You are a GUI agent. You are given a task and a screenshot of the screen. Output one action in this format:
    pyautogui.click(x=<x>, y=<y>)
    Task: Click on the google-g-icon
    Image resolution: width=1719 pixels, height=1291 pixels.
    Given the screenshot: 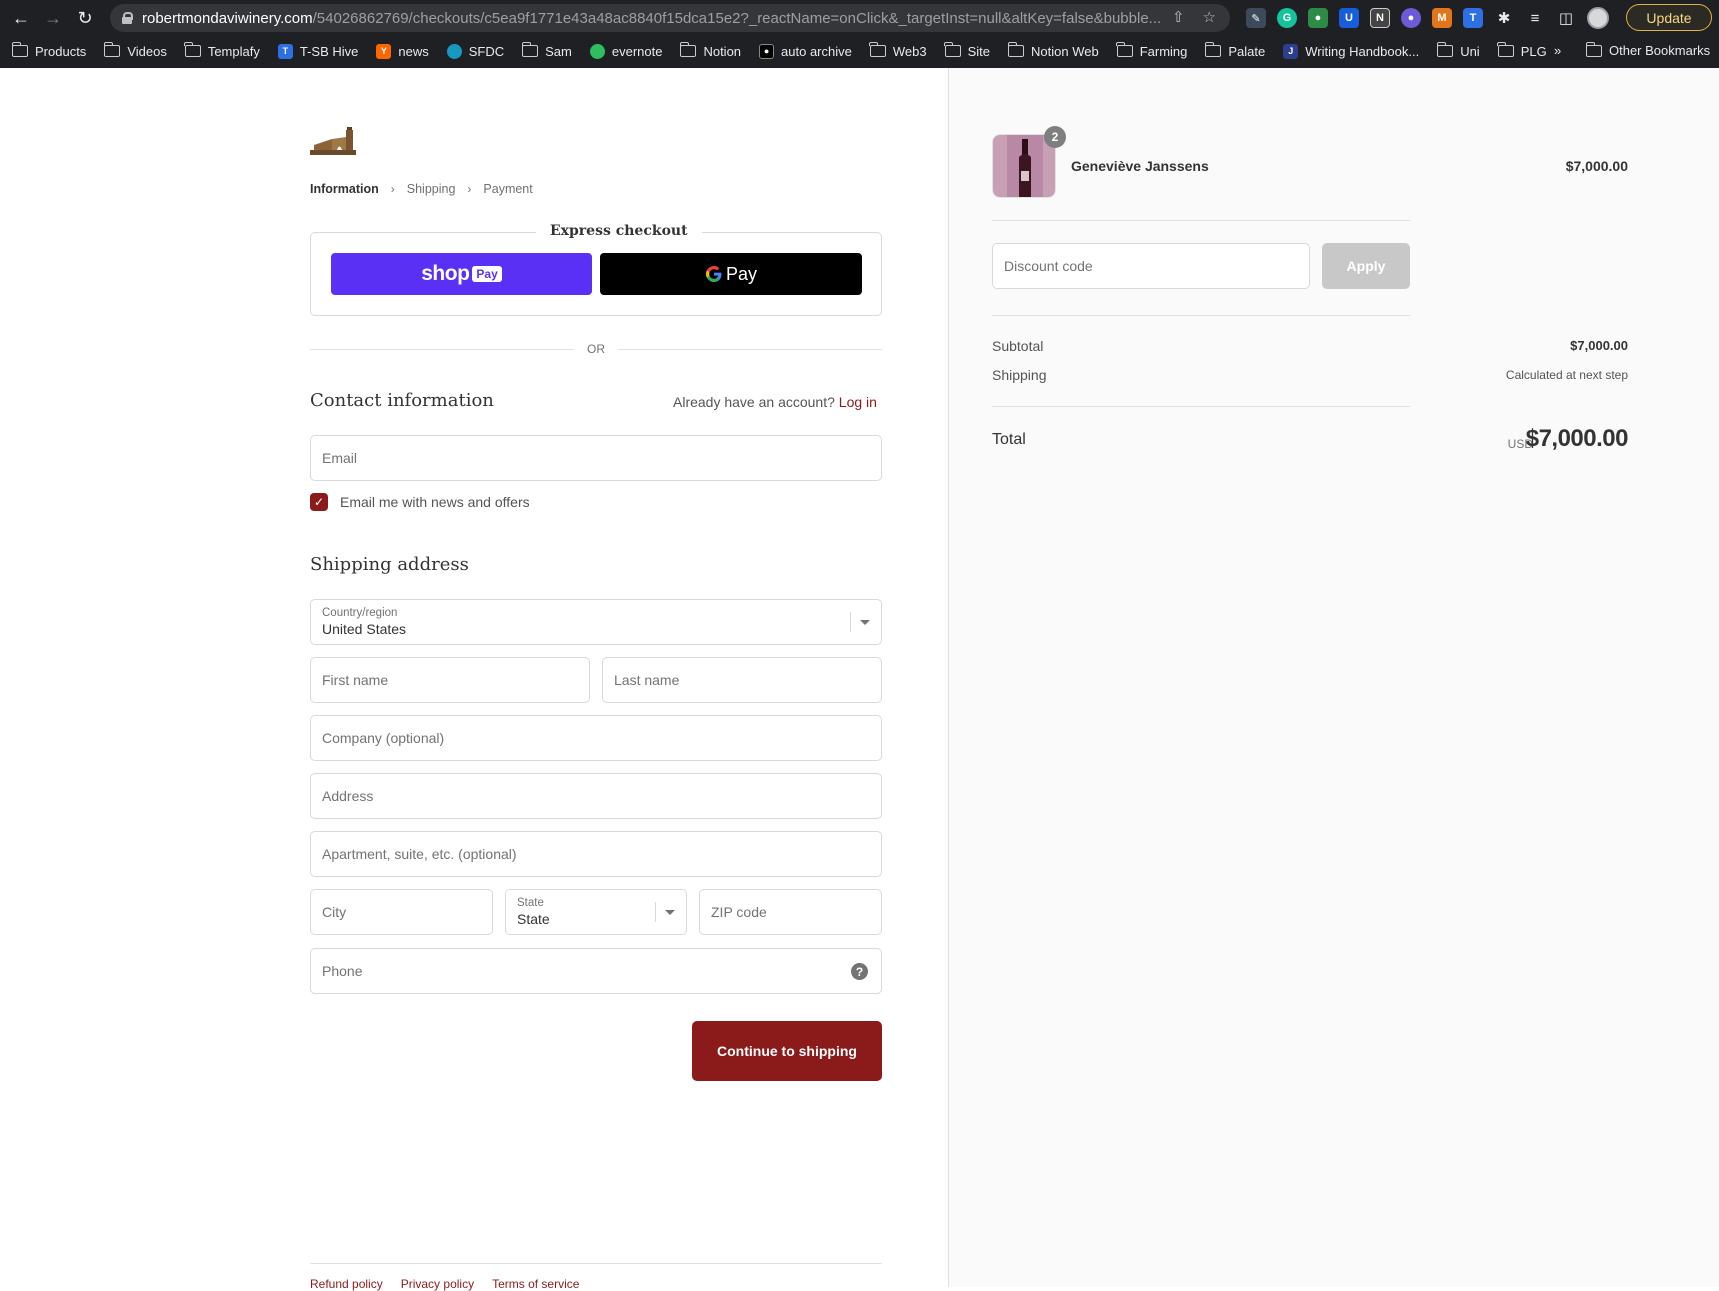 What is the action you would take?
    pyautogui.click(x=713, y=274)
    